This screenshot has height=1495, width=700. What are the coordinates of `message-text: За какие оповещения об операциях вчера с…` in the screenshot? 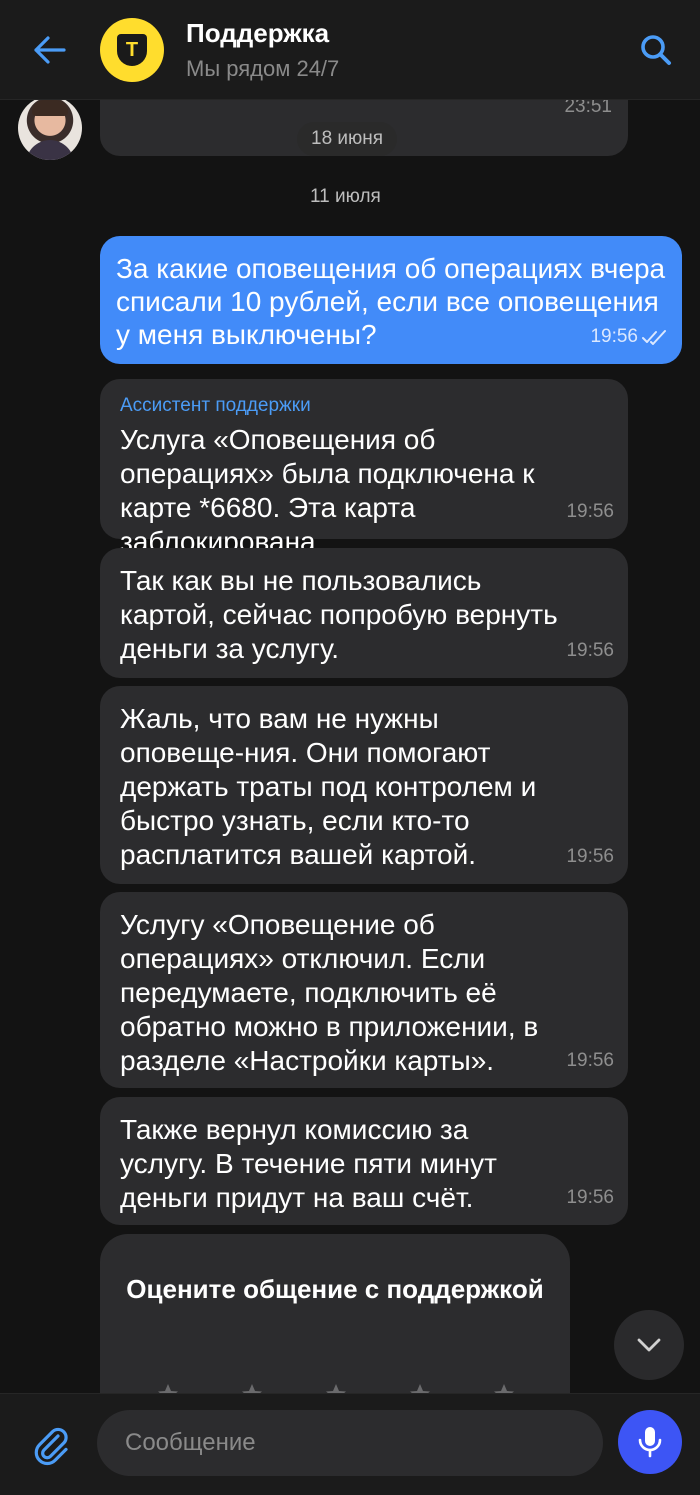 It's located at (391, 301).